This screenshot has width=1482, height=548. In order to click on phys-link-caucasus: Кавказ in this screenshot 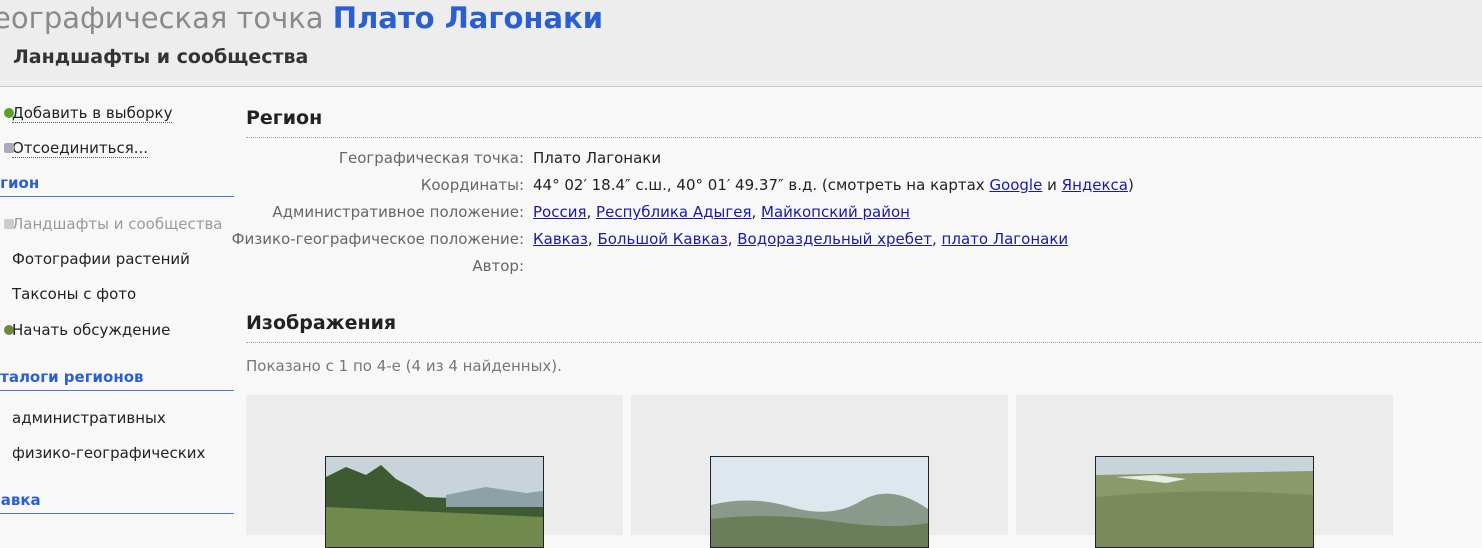, I will do `click(560, 239)`.